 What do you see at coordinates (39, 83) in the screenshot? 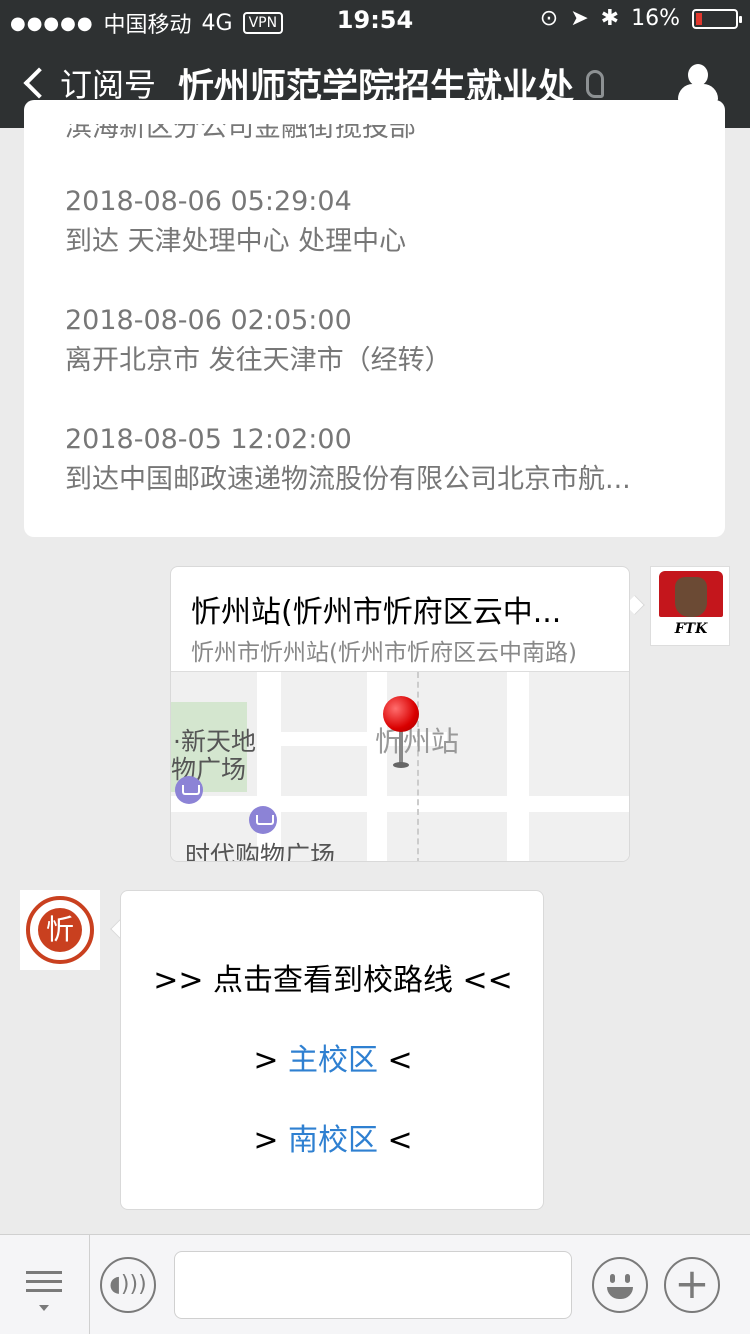
I see `chevron-left-icon` at bounding box center [39, 83].